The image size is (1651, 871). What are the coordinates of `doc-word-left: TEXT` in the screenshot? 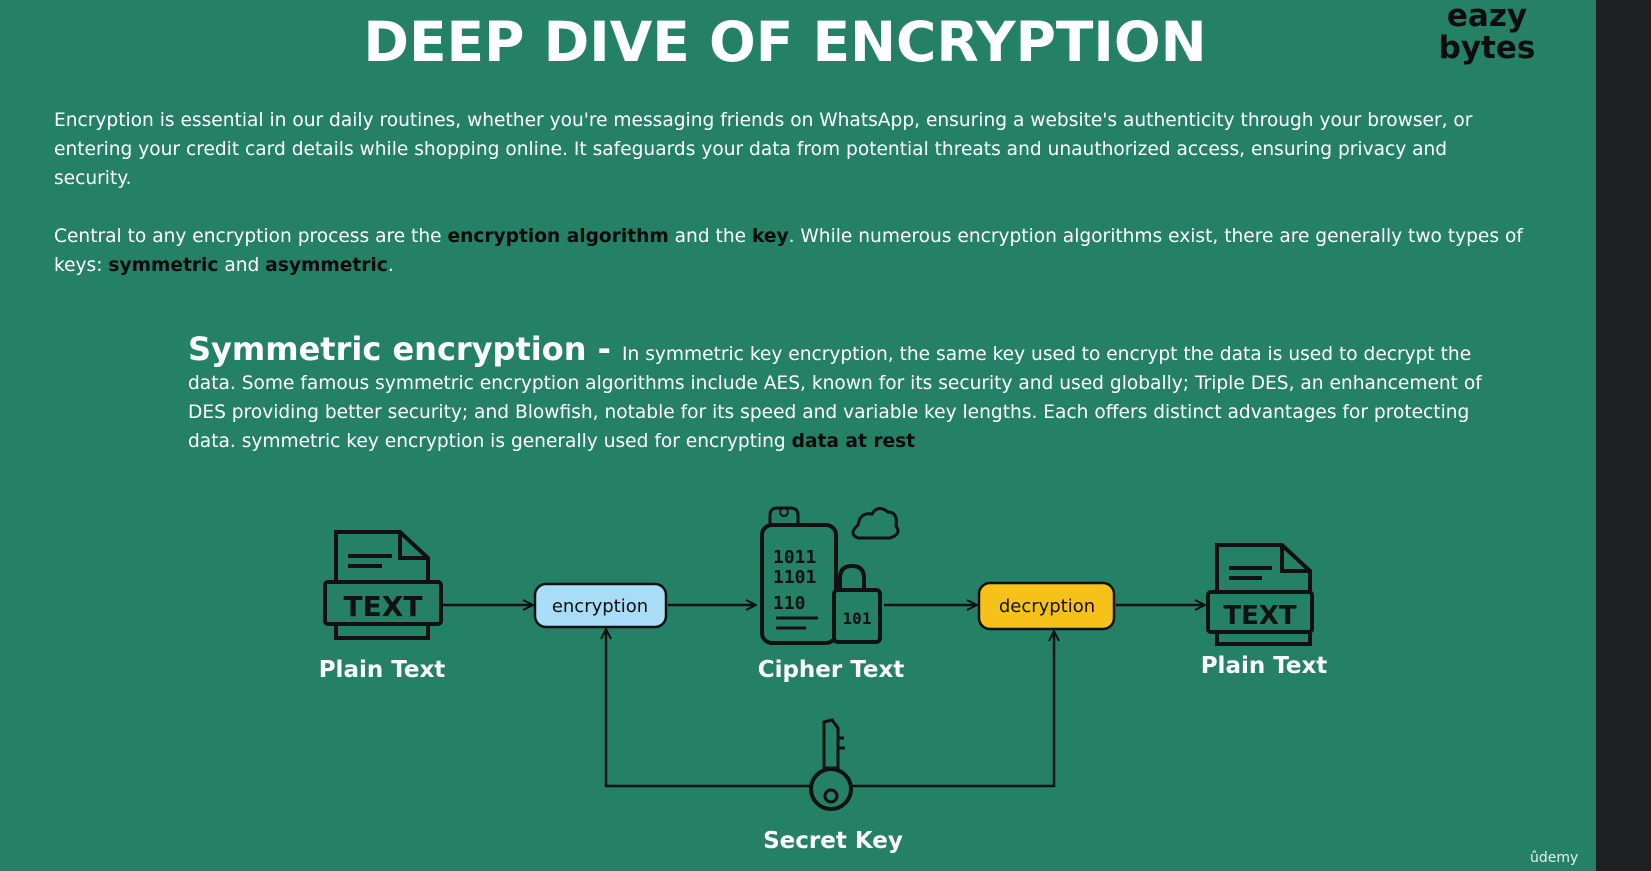 It's located at (383, 606).